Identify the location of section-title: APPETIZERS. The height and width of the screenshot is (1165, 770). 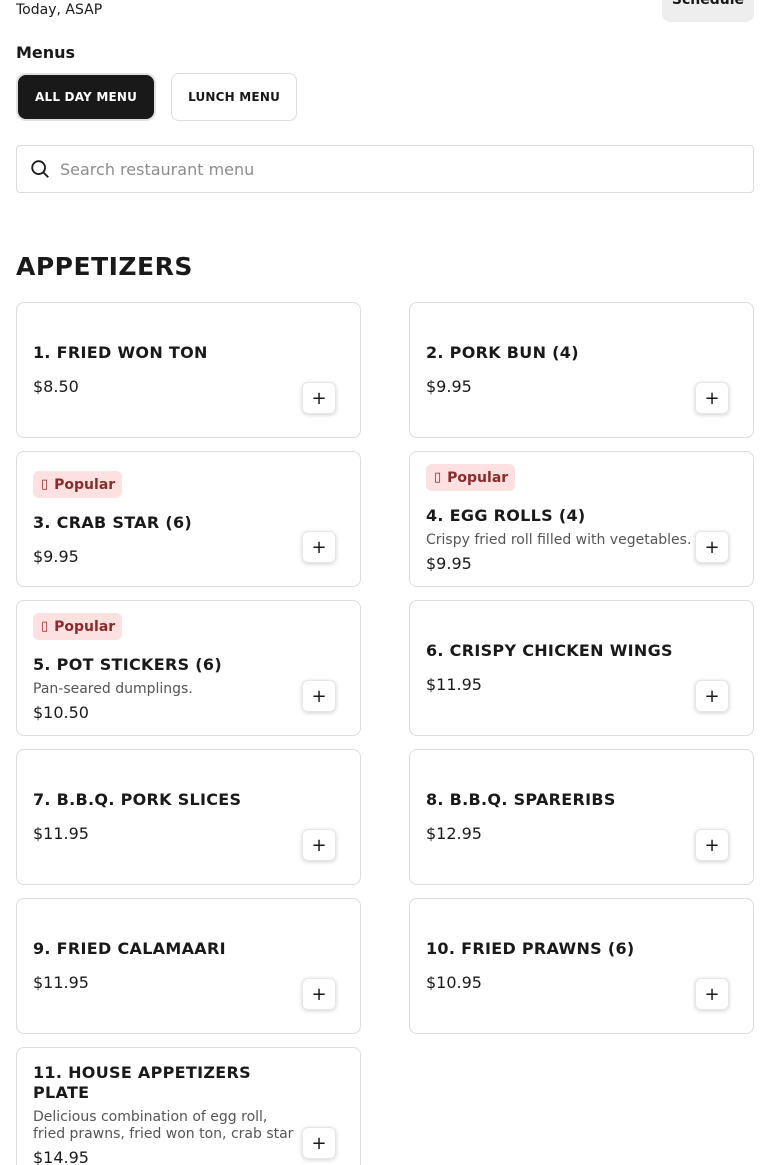
(104, 266).